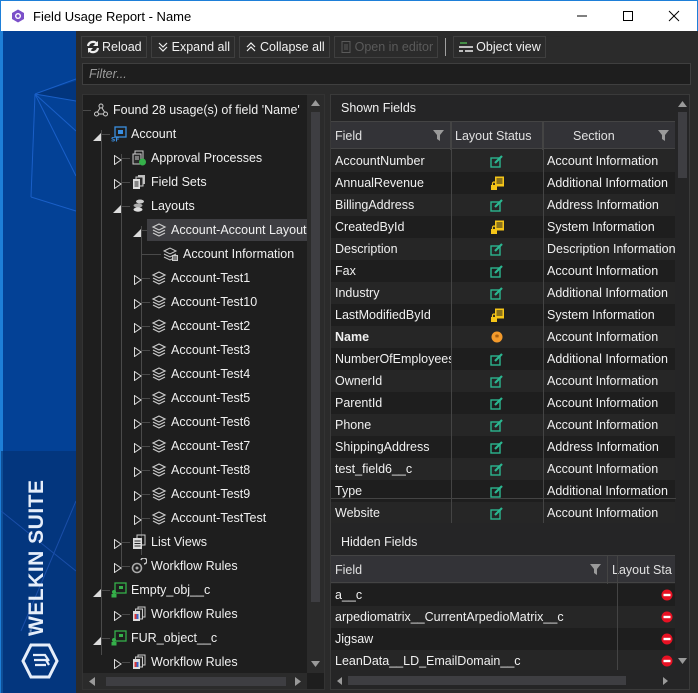 The height and width of the screenshot is (693, 698). Describe the element at coordinates (208, 518) in the screenshot. I see `tree-node: Account-TestTest` at that location.